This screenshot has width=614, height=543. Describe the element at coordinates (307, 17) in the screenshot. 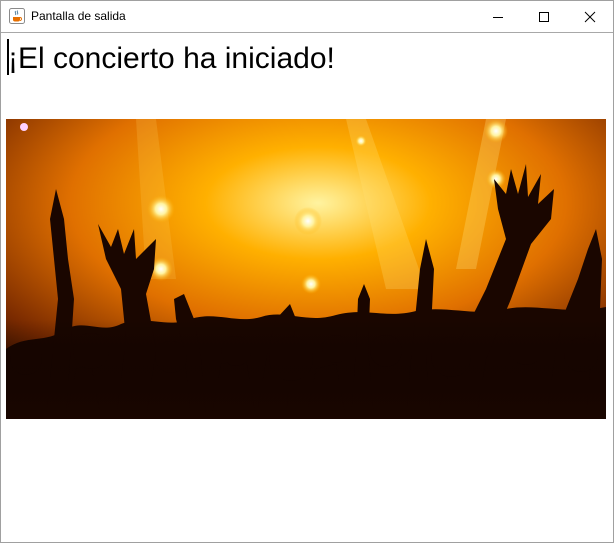

I see `title-bar: Pantalla de salida` at that location.